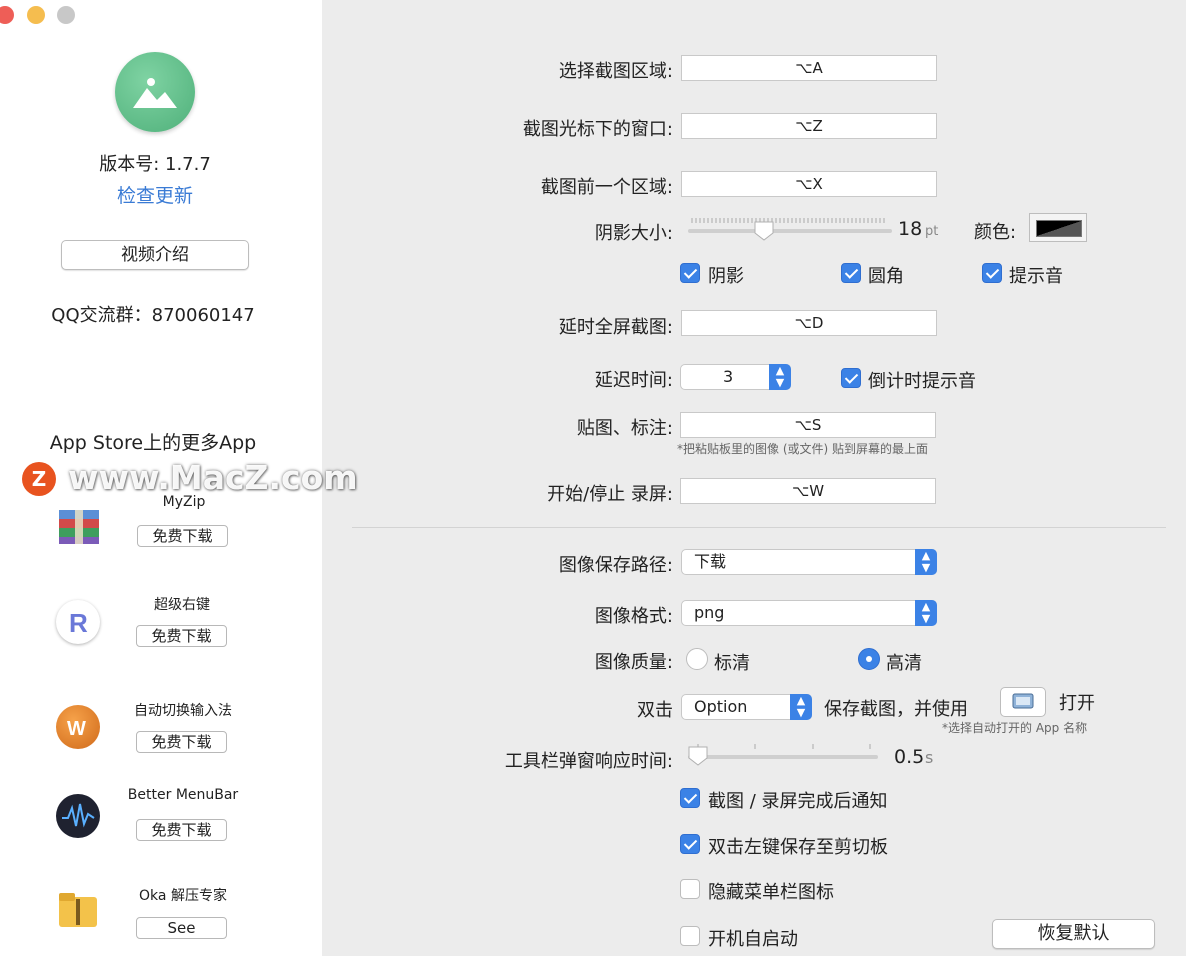 The width and height of the screenshot is (1186, 956). I want to click on select-area-label: 选择截图区域:, so click(615, 71).